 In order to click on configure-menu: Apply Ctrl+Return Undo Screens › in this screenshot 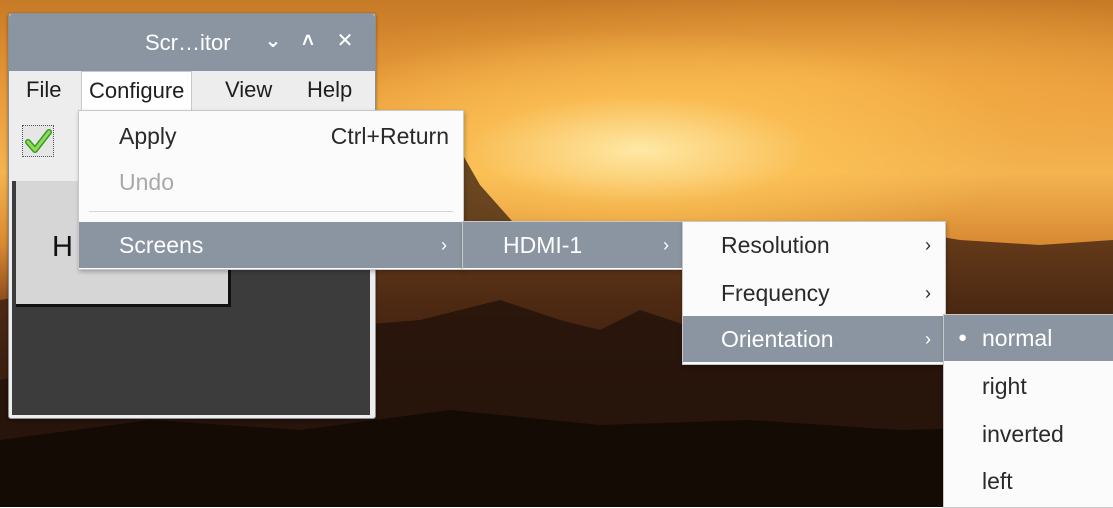, I will do `click(271, 190)`.